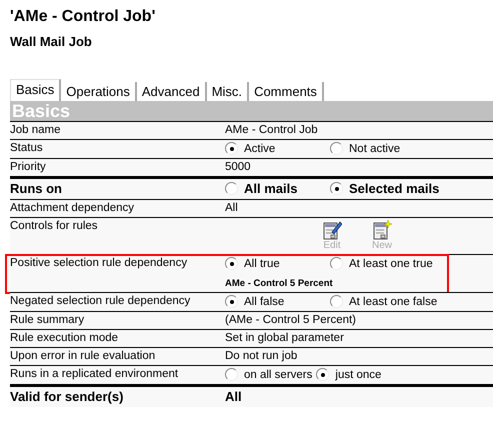 This screenshot has width=493, height=430. I want to click on page-subtitle: Wall Mail Job, so click(51, 41).